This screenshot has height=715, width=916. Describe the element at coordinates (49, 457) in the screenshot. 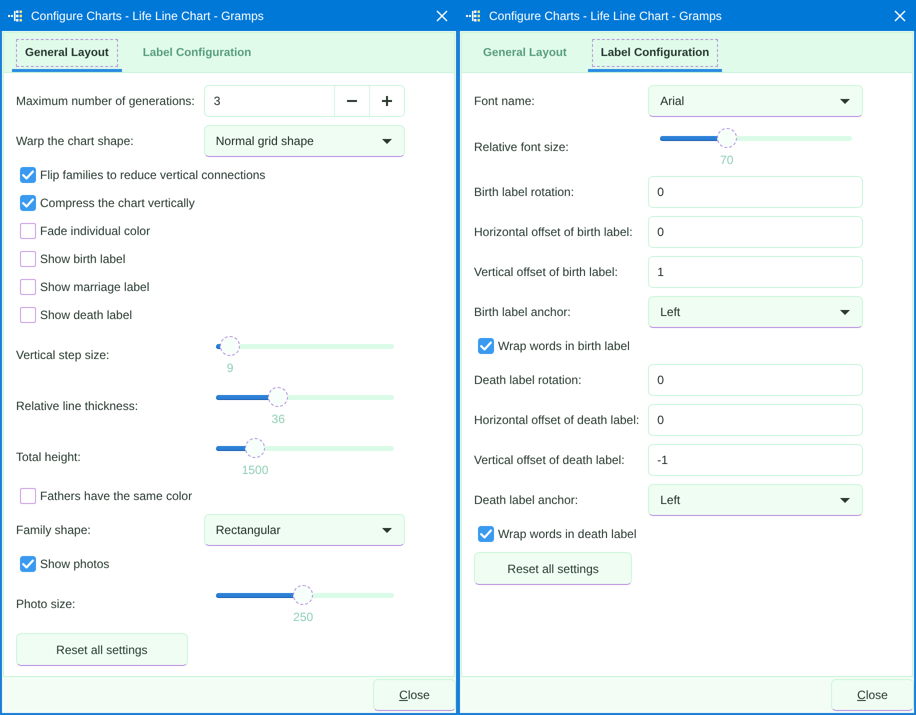

I see `field-label: Total height:` at that location.